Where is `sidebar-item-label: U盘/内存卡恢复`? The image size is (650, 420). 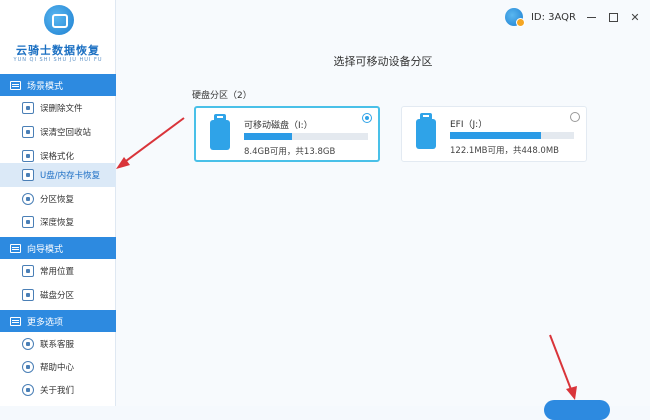 sidebar-item-label: U盘/内存卡恢复 is located at coordinates (70, 176).